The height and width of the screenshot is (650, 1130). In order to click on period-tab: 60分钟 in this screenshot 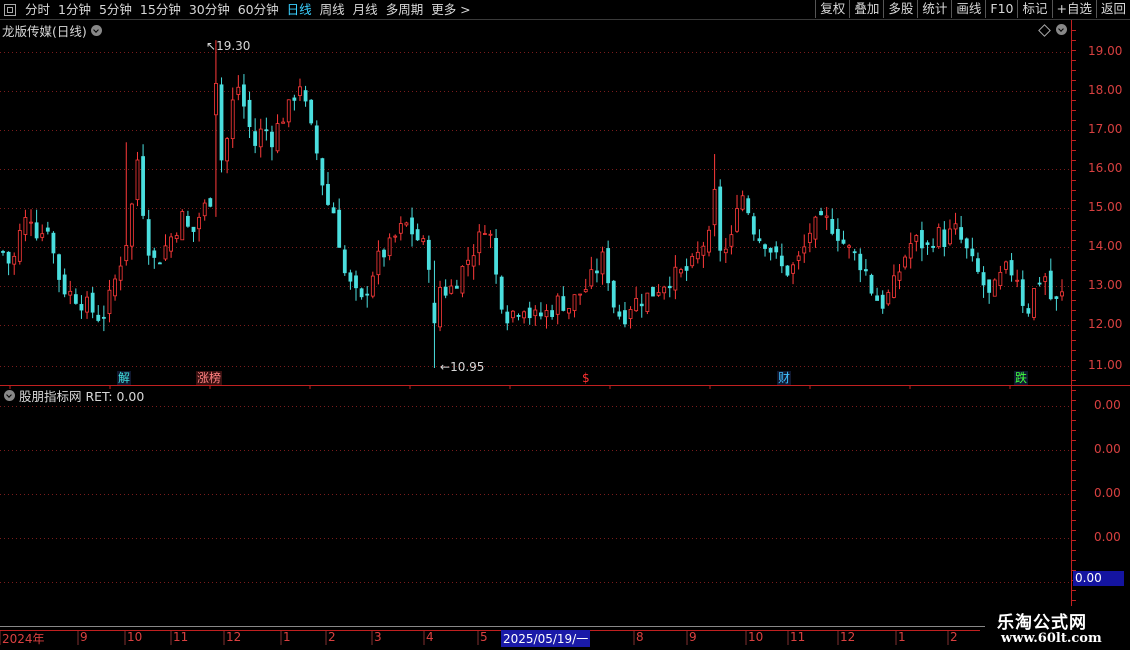, I will do `click(258, 9)`.